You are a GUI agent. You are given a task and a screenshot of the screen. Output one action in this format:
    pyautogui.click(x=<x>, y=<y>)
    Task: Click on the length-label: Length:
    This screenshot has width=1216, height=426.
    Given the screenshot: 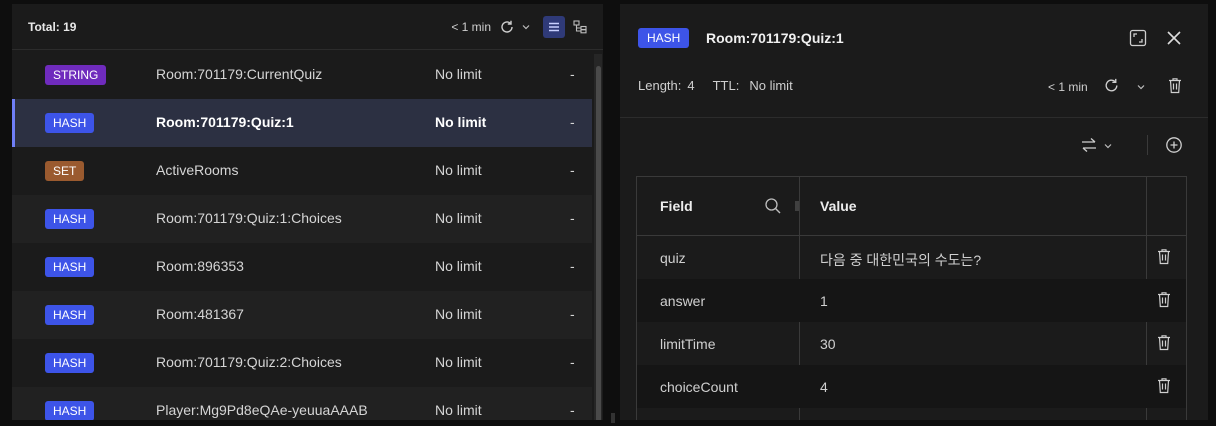 What is the action you would take?
    pyautogui.click(x=660, y=85)
    